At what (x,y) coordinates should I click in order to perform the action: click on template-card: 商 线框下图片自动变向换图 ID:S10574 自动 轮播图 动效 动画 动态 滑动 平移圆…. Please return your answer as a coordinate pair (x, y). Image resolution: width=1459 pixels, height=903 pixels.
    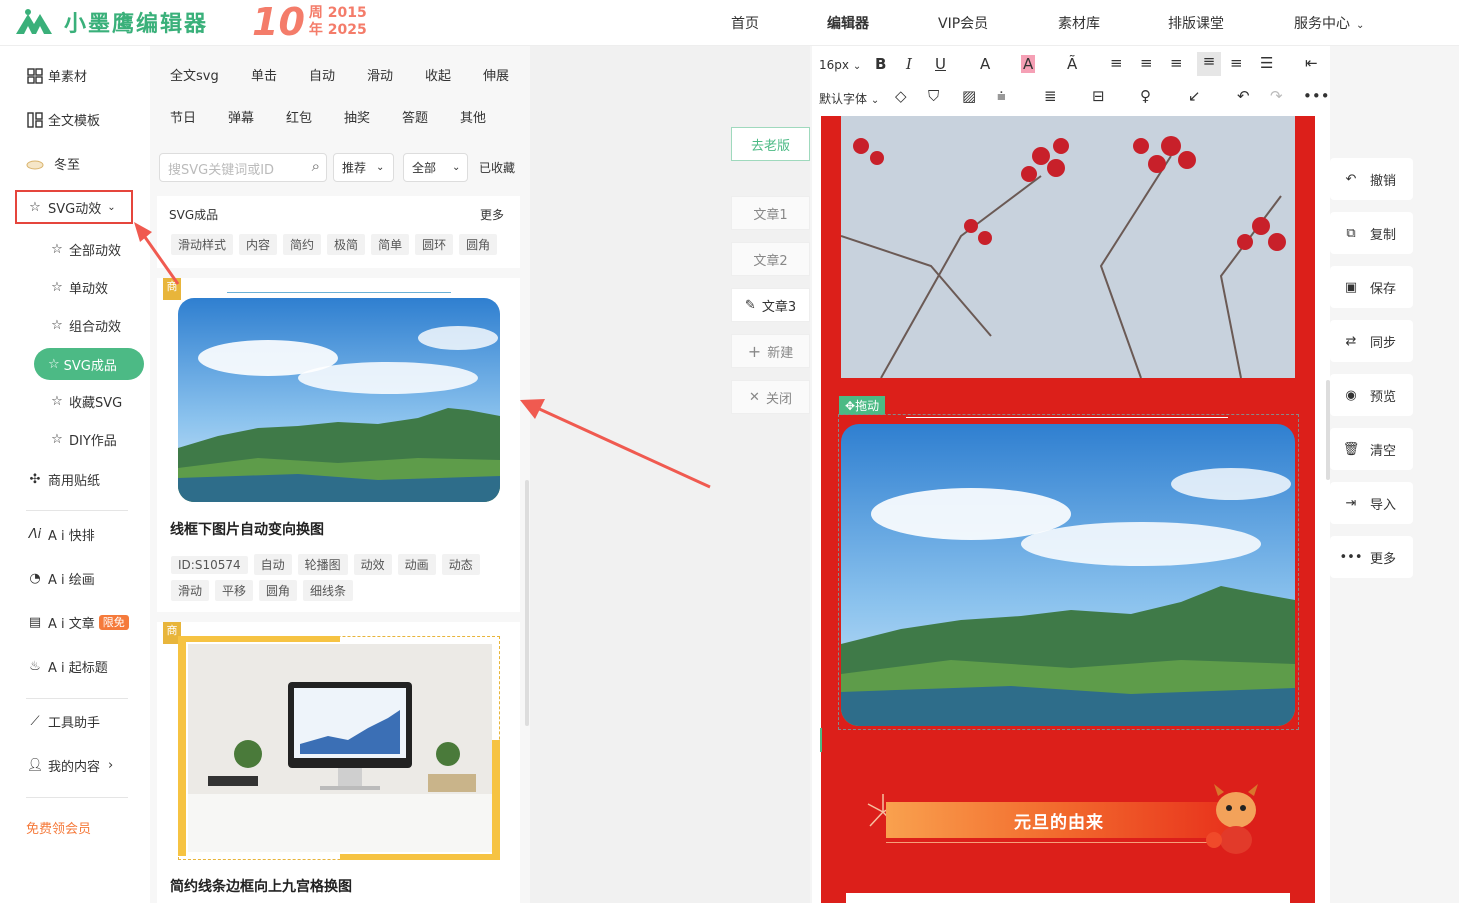
    Looking at the image, I should click on (338, 445).